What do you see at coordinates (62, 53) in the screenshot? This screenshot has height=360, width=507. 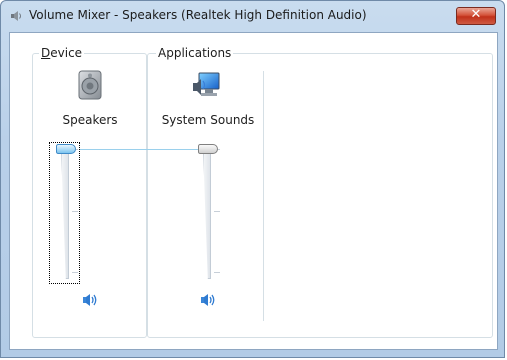 I see `device-group-label: Device` at bounding box center [62, 53].